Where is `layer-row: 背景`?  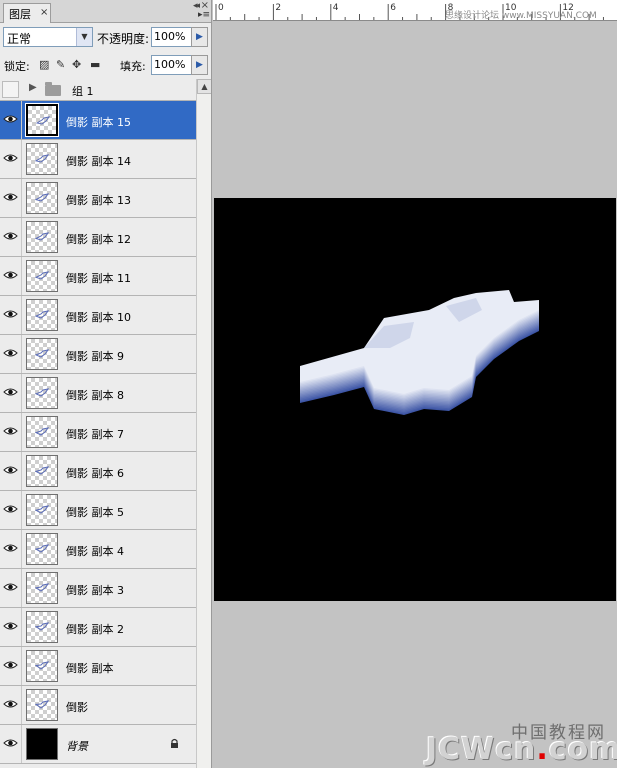
layer-row: 背景 is located at coordinates (98, 744).